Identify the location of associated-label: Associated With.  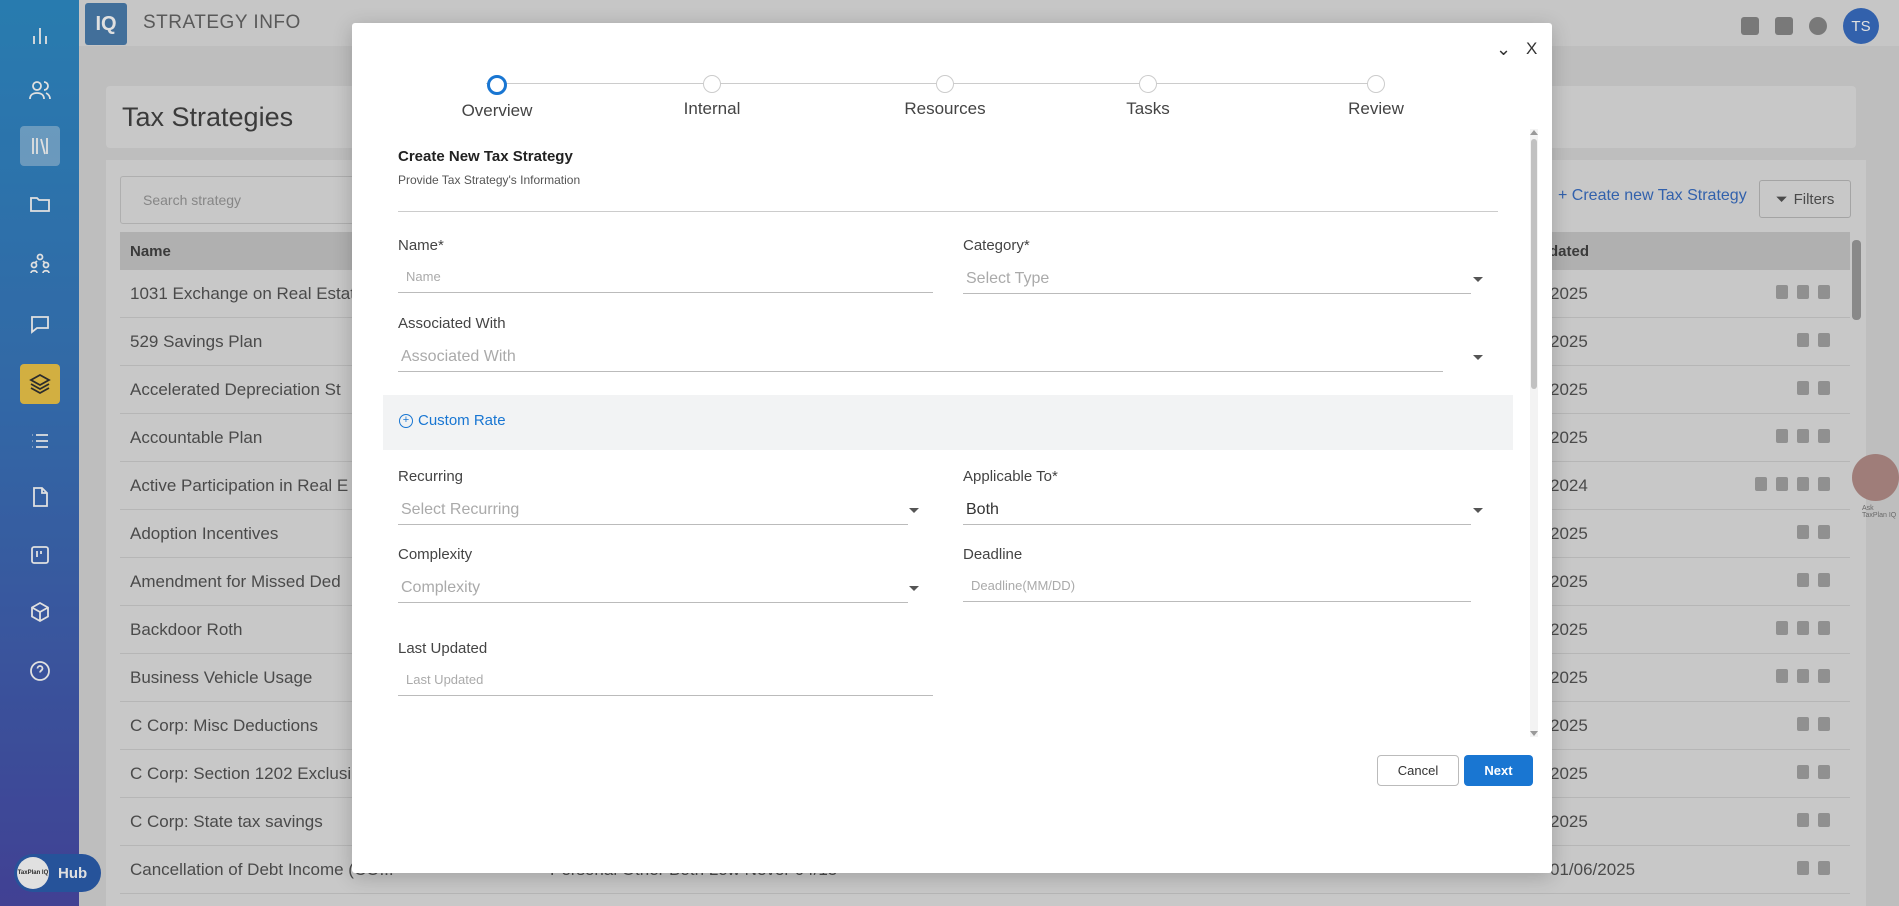
(452, 323).